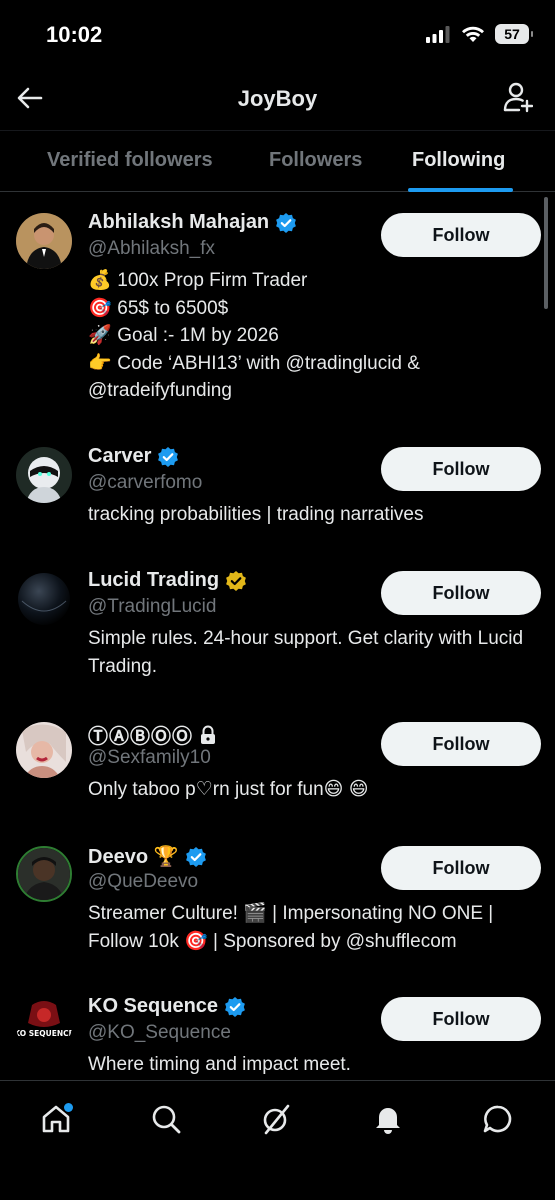 This screenshot has width=555, height=1200. Describe the element at coordinates (152, 606) in the screenshot. I see `account-handle: @TradingLucid` at that location.